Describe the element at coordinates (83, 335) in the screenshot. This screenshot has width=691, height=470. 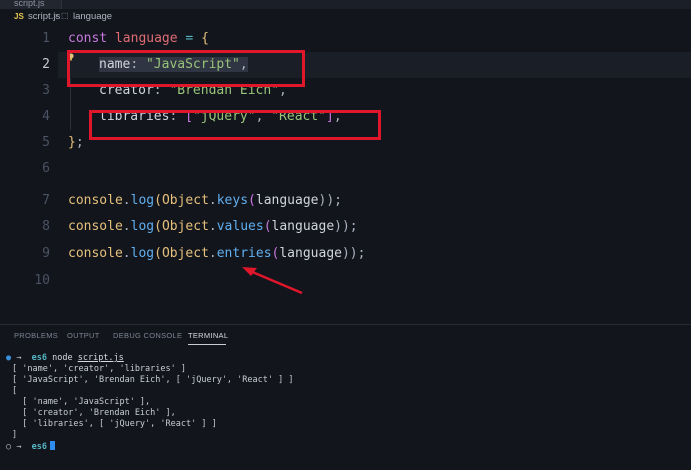
I see `tab-output: OUTPUT` at that location.